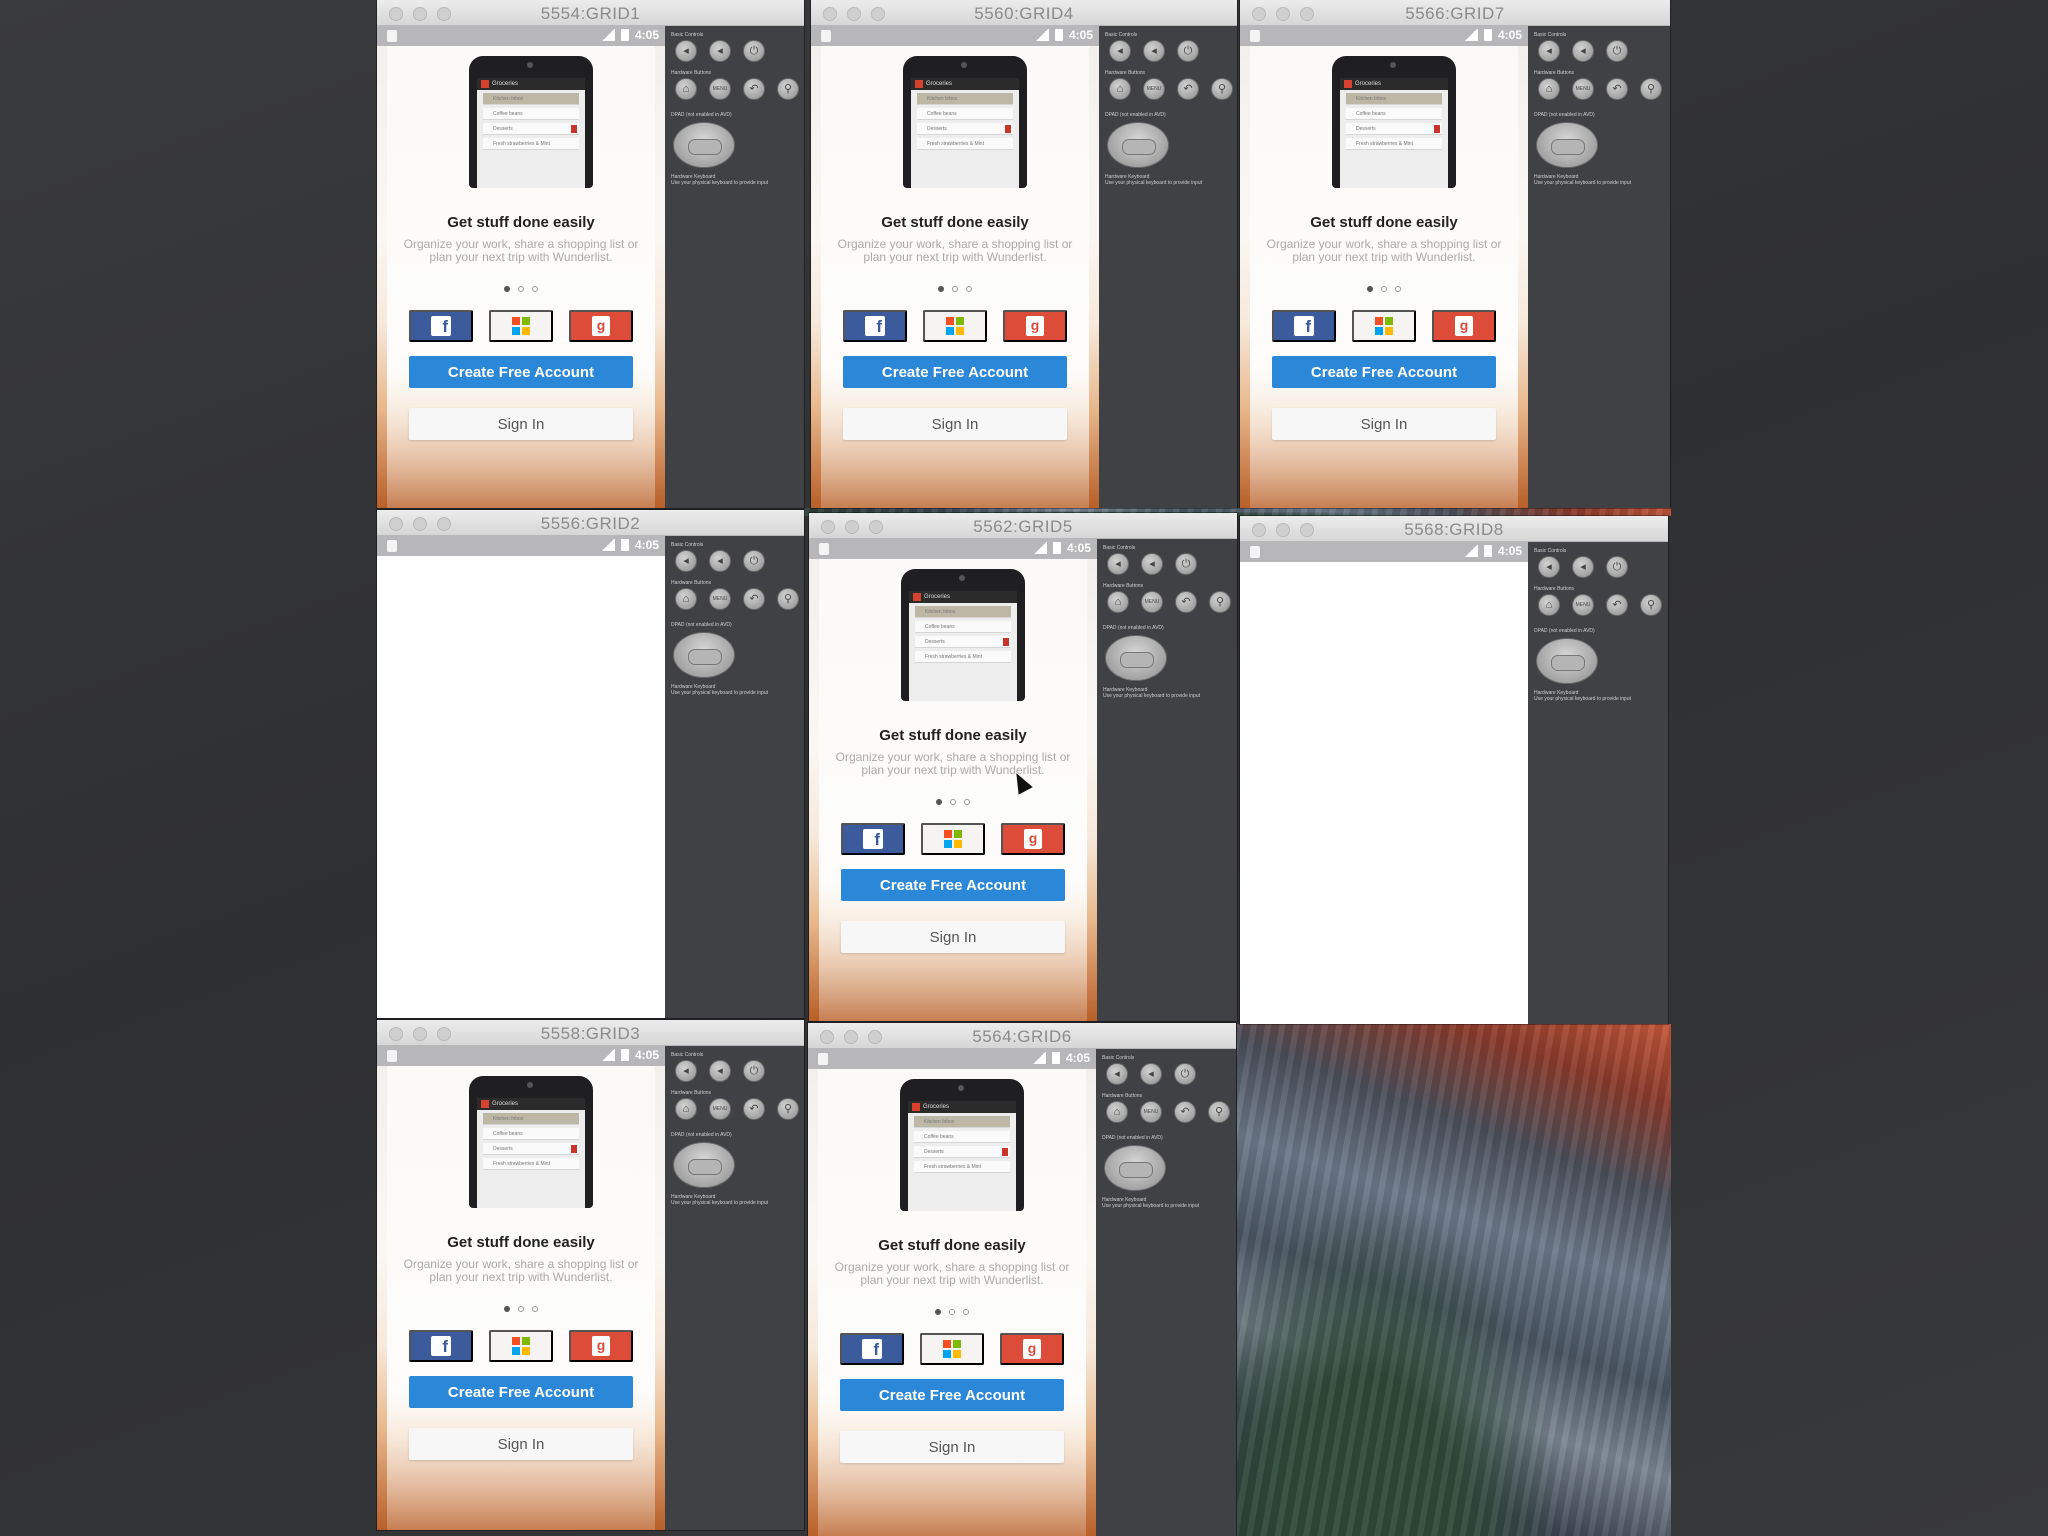 This screenshot has width=2048, height=1536. What do you see at coordinates (590, 13) in the screenshot?
I see `window-titlebar: 5554:GRID1` at bounding box center [590, 13].